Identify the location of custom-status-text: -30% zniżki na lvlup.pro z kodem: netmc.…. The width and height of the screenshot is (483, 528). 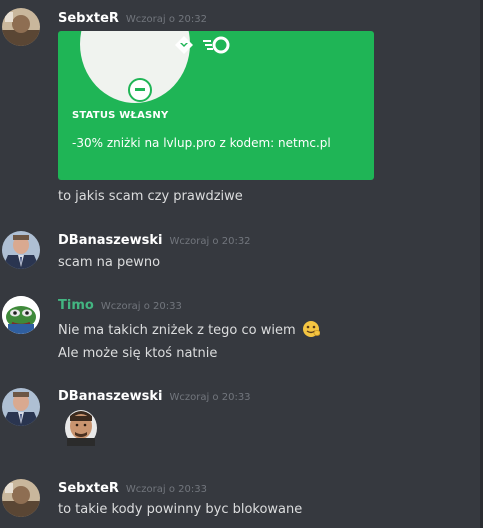
(201, 143).